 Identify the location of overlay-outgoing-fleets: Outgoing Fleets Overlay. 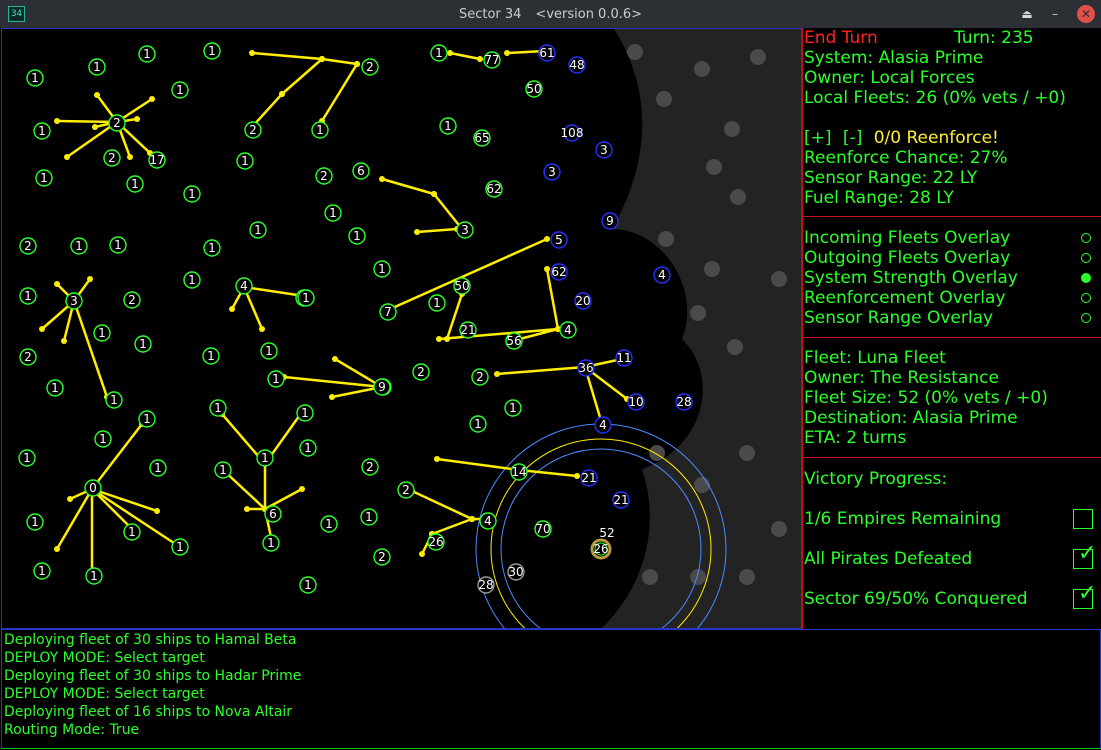
(952, 258).